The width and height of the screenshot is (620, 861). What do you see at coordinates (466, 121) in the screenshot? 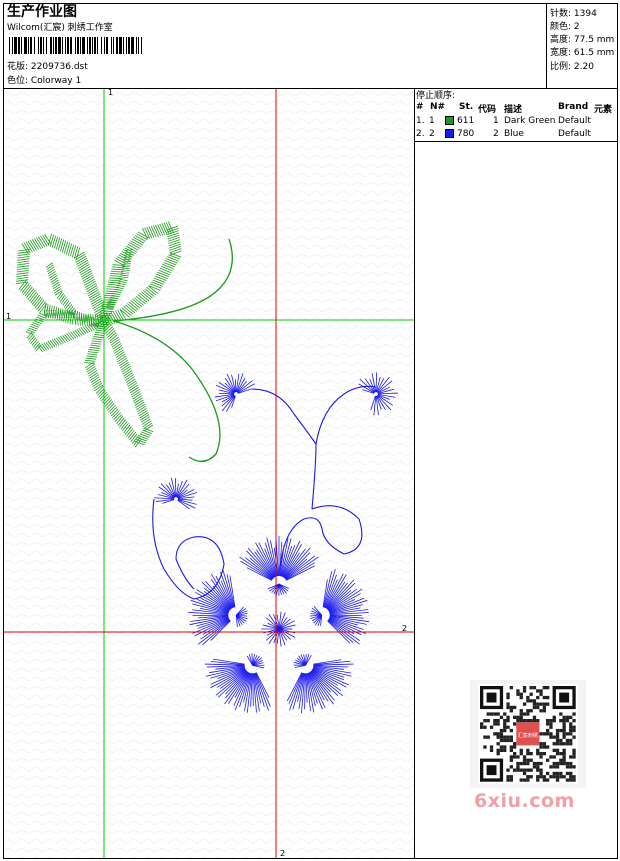
I see `row-st: 611` at bounding box center [466, 121].